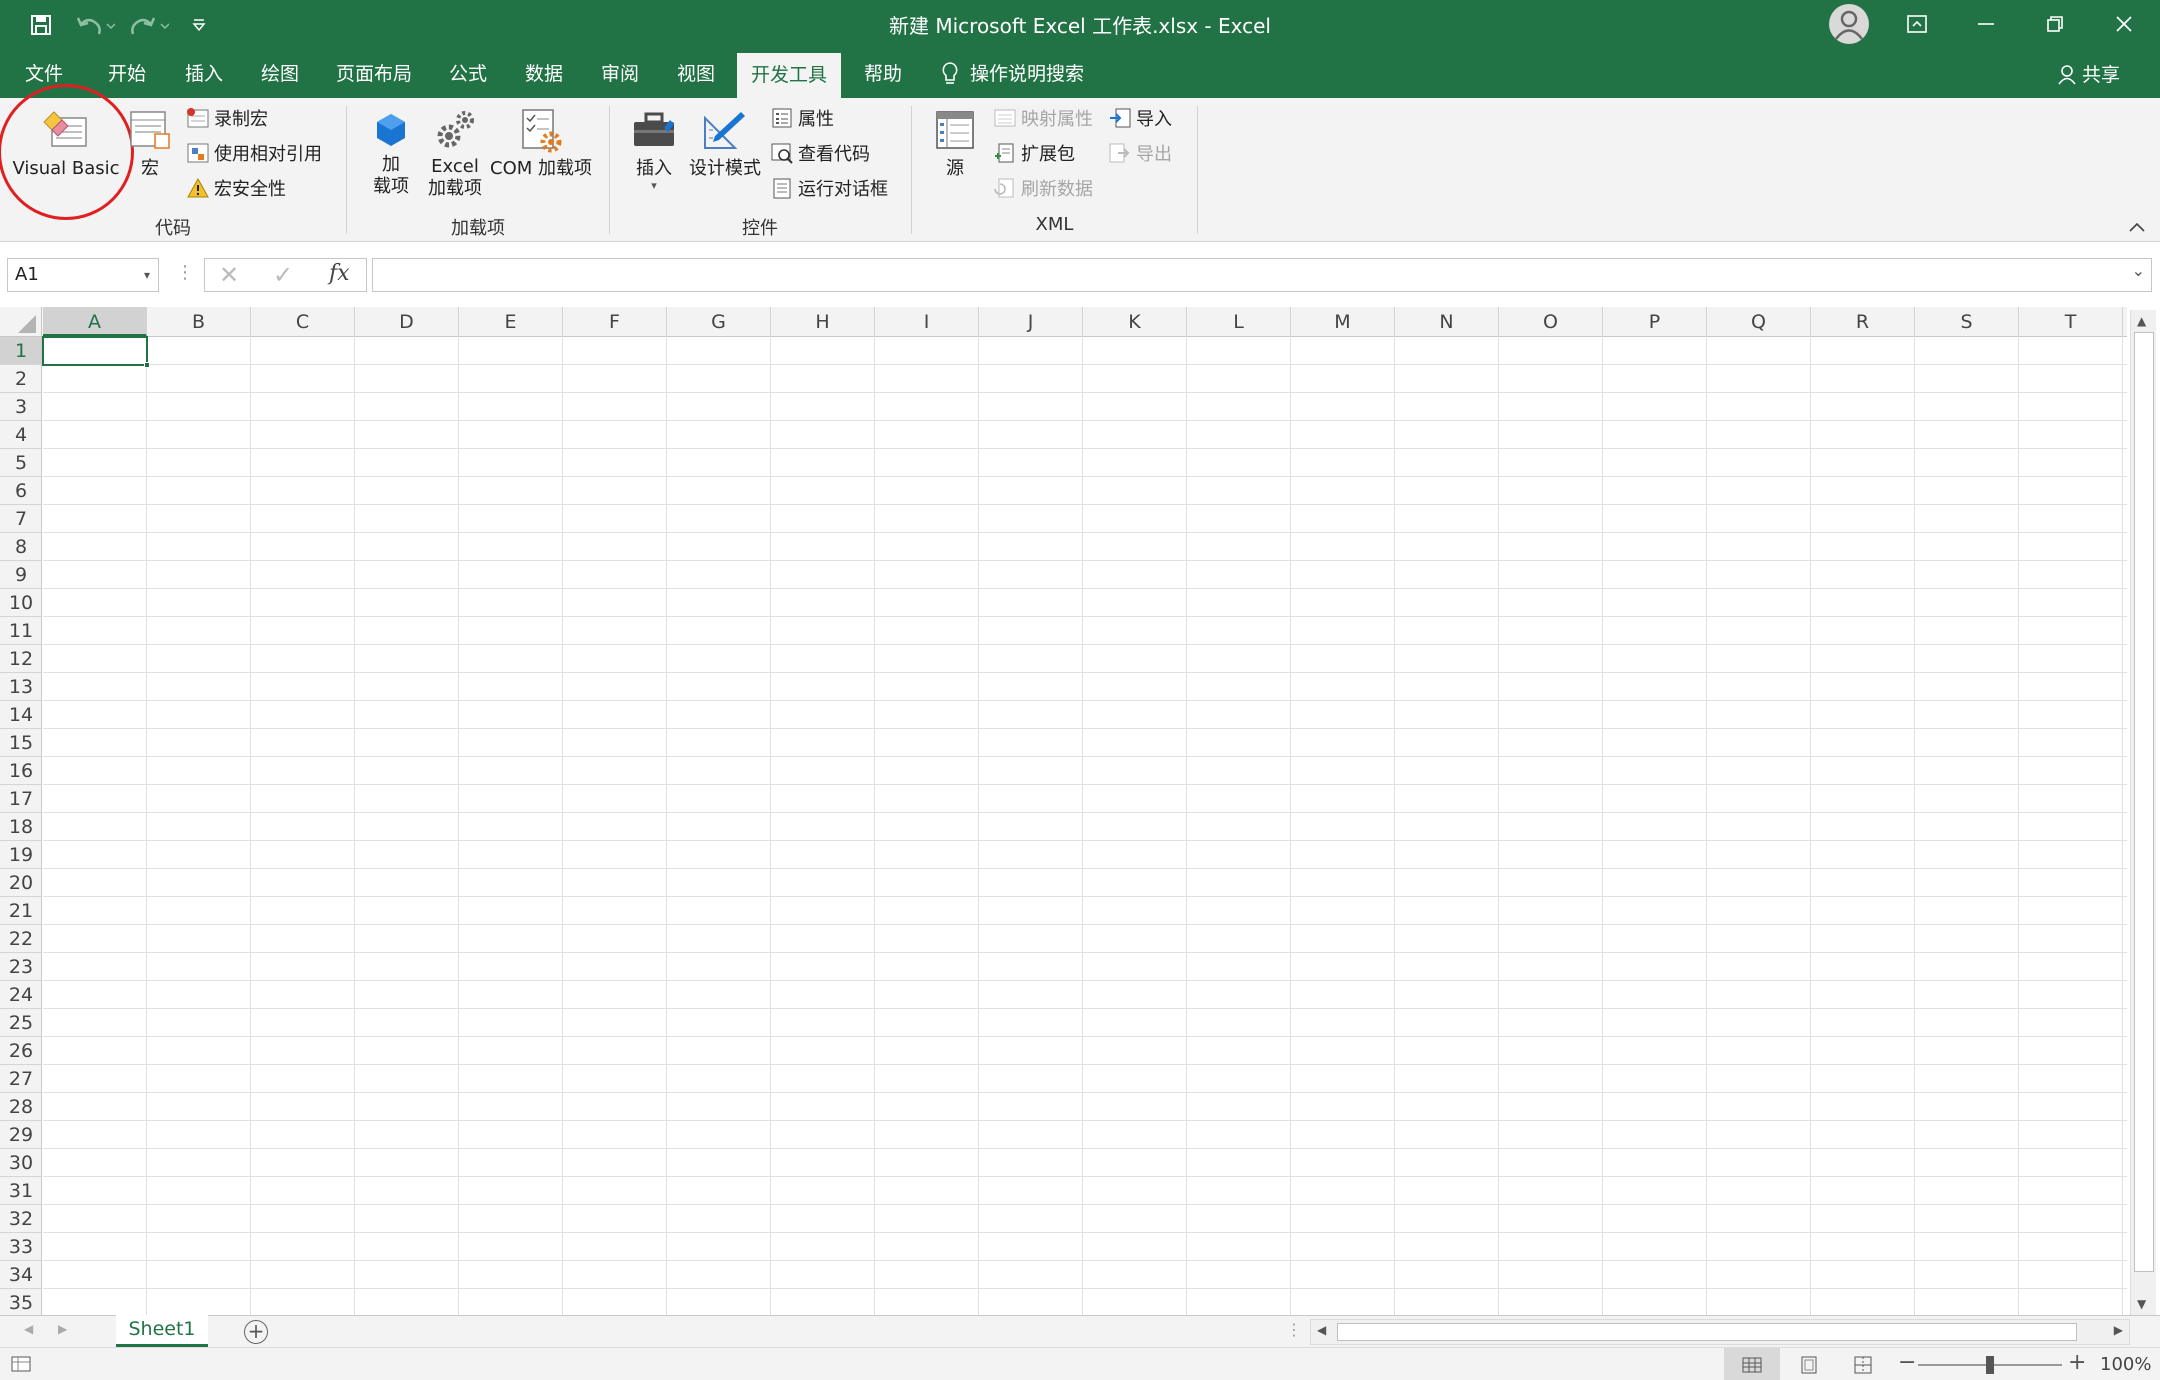  Describe the element at coordinates (1034, 153) in the screenshot. I see `expansion-packs-button: 扩展包` at that location.